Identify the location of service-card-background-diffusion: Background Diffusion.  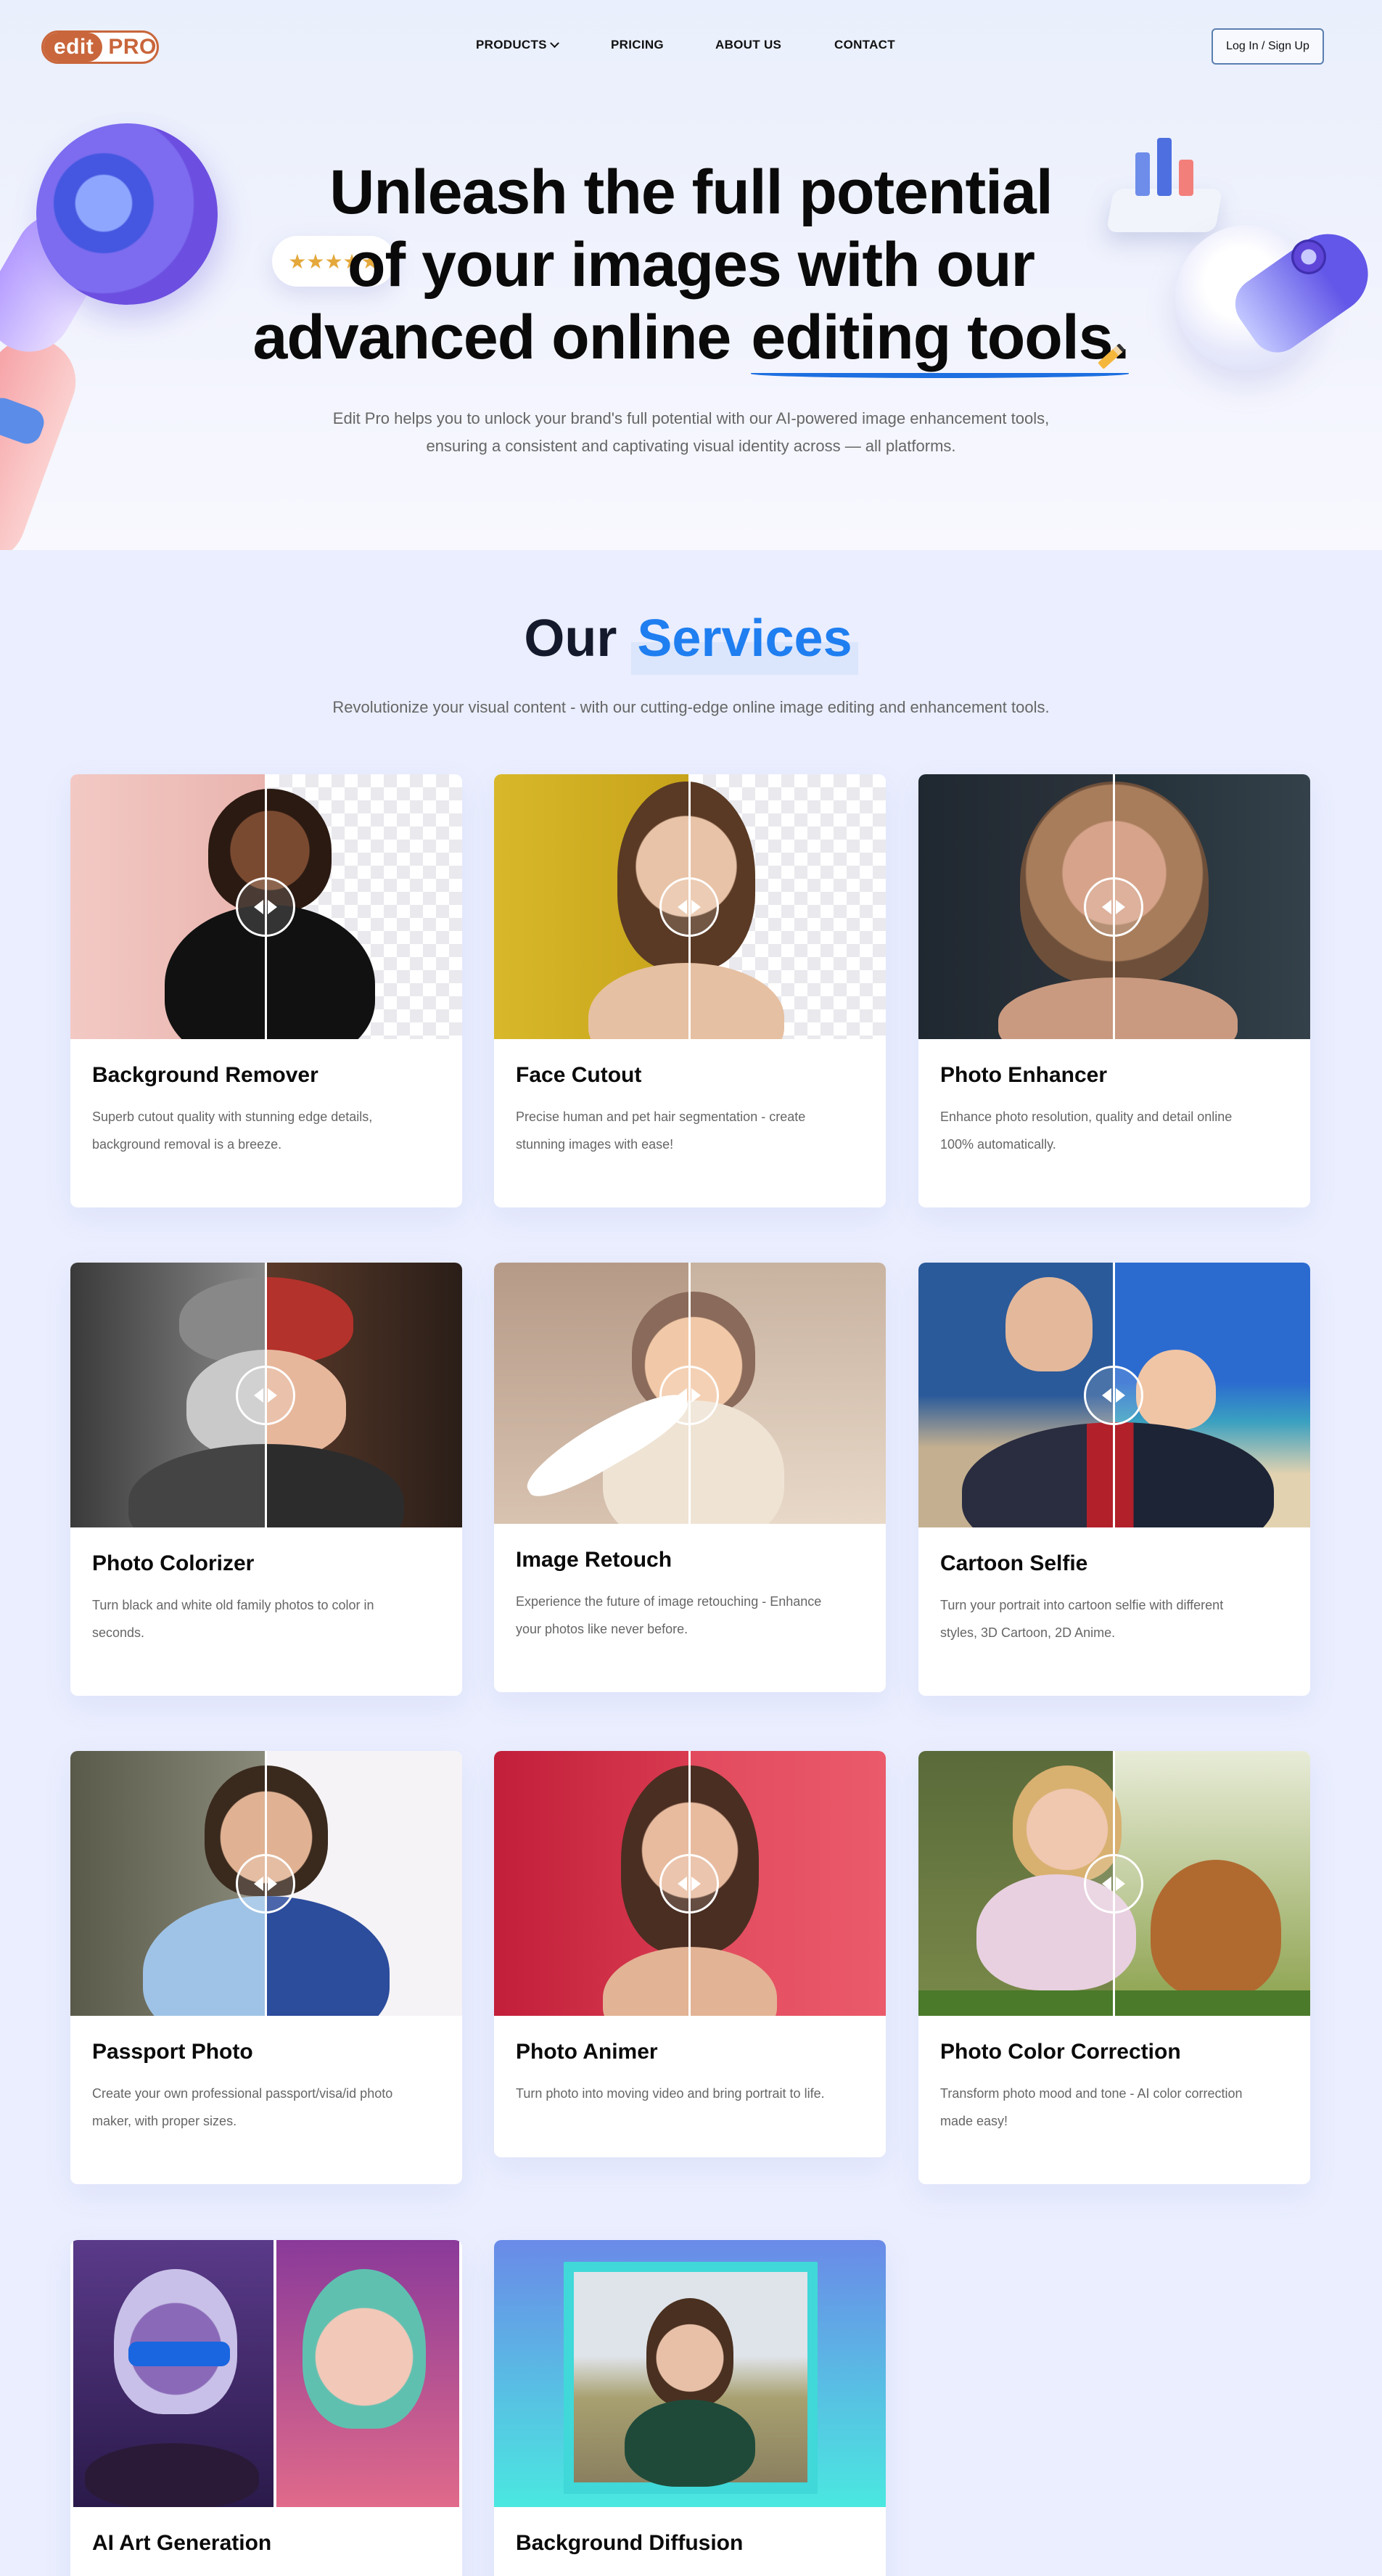
(690, 2408).